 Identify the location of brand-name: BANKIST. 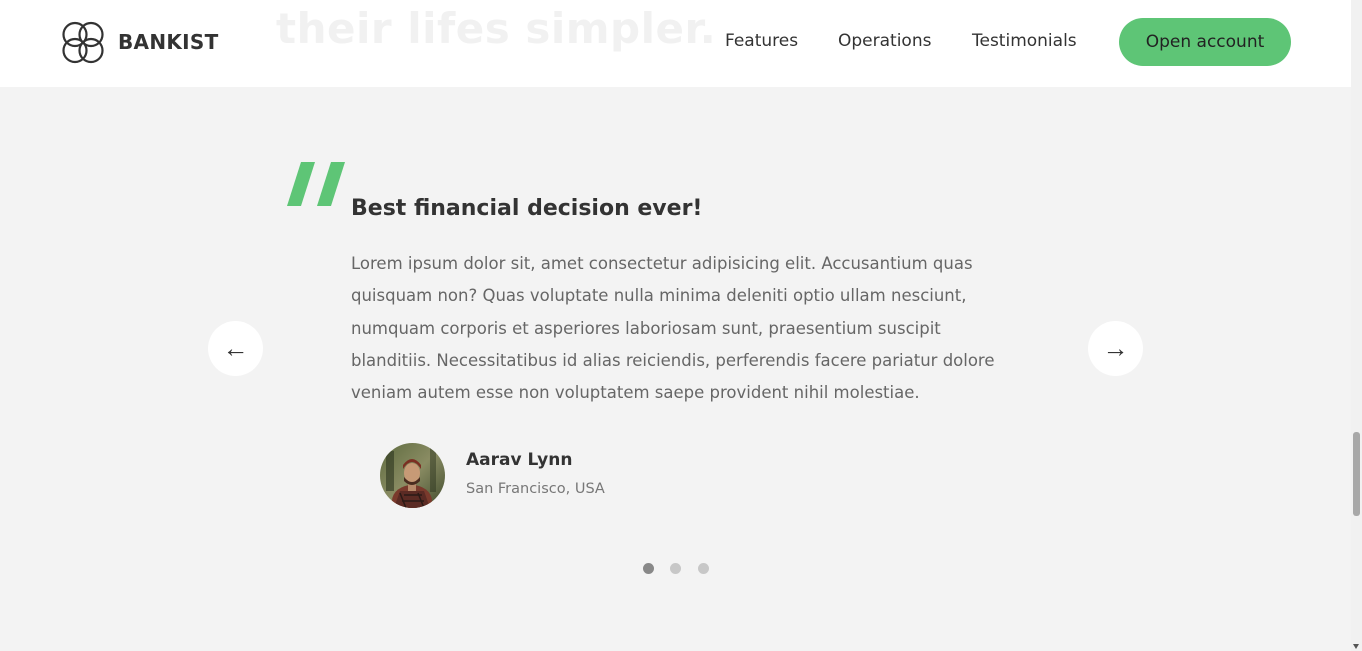
(168, 42).